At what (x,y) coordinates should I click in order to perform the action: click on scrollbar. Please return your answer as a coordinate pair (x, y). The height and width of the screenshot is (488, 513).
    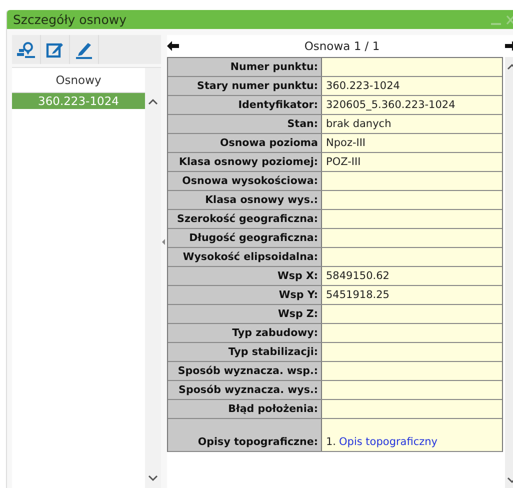
    Looking at the image, I should click on (153, 278).